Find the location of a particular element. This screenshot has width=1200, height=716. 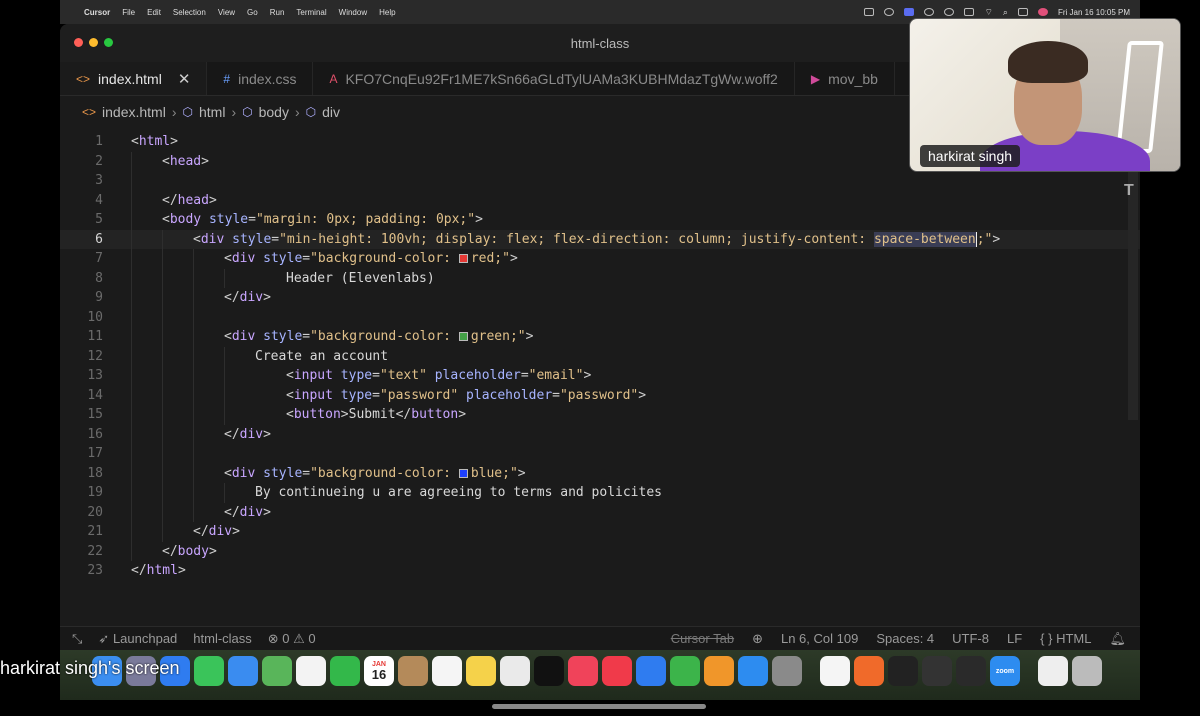

zoom-in-icon: ⊕ is located at coordinates (757, 639).